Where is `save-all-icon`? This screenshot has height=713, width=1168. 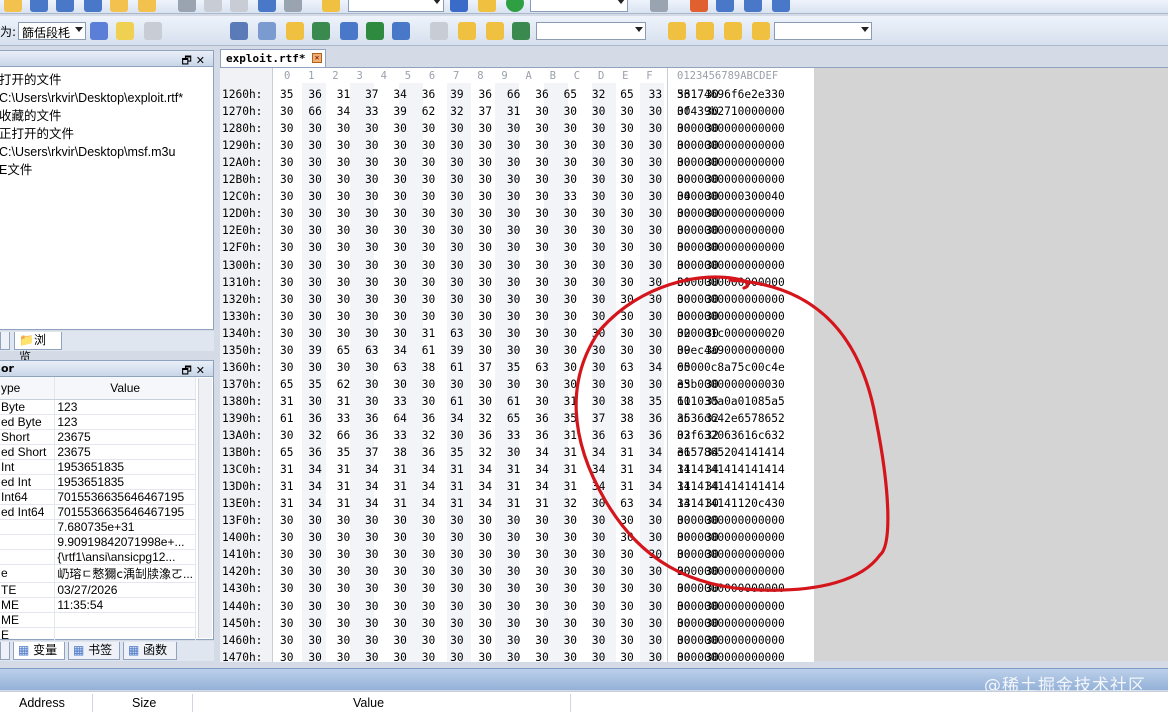
save-all-icon is located at coordinates (93, 6).